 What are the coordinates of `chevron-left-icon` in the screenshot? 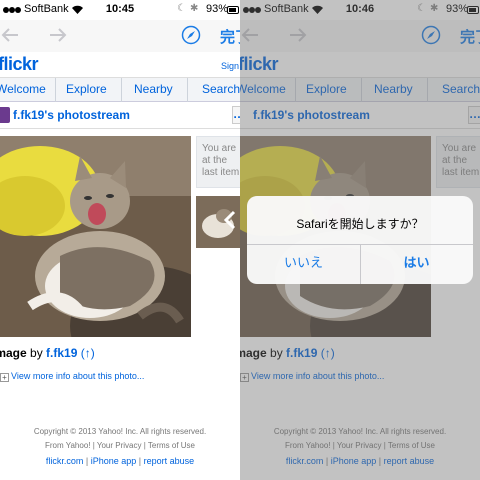 It's located at (230, 220).